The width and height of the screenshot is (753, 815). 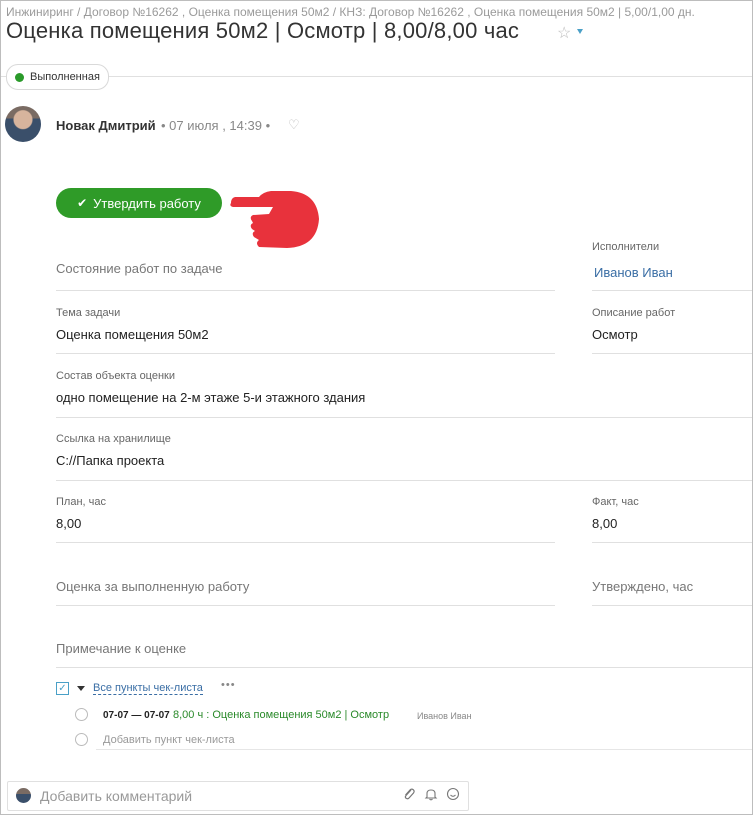 What do you see at coordinates (148, 688) in the screenshot?
I see `checklist-title: Все пункты чек-листа` at bounding box center [148, 688].